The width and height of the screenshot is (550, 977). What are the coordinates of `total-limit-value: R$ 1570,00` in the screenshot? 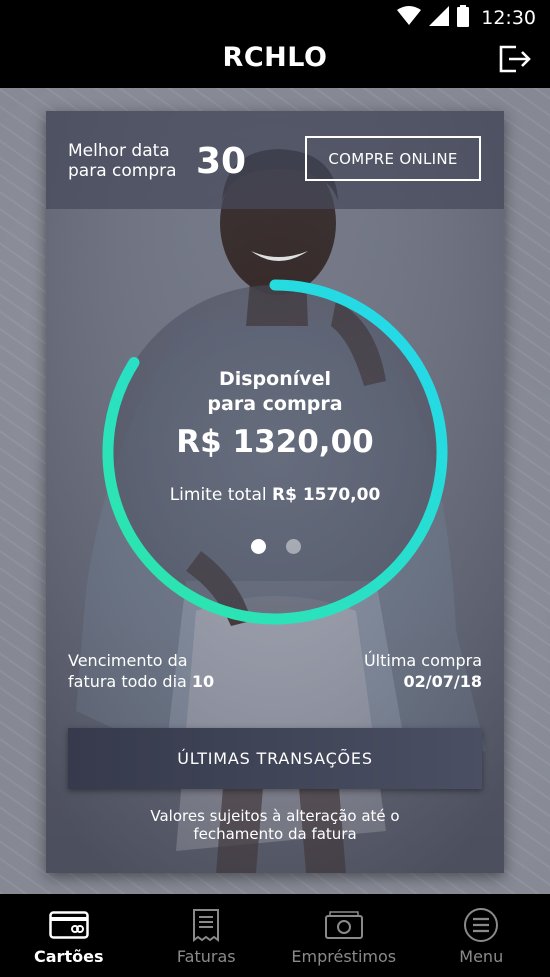 It's located at (326, 495).